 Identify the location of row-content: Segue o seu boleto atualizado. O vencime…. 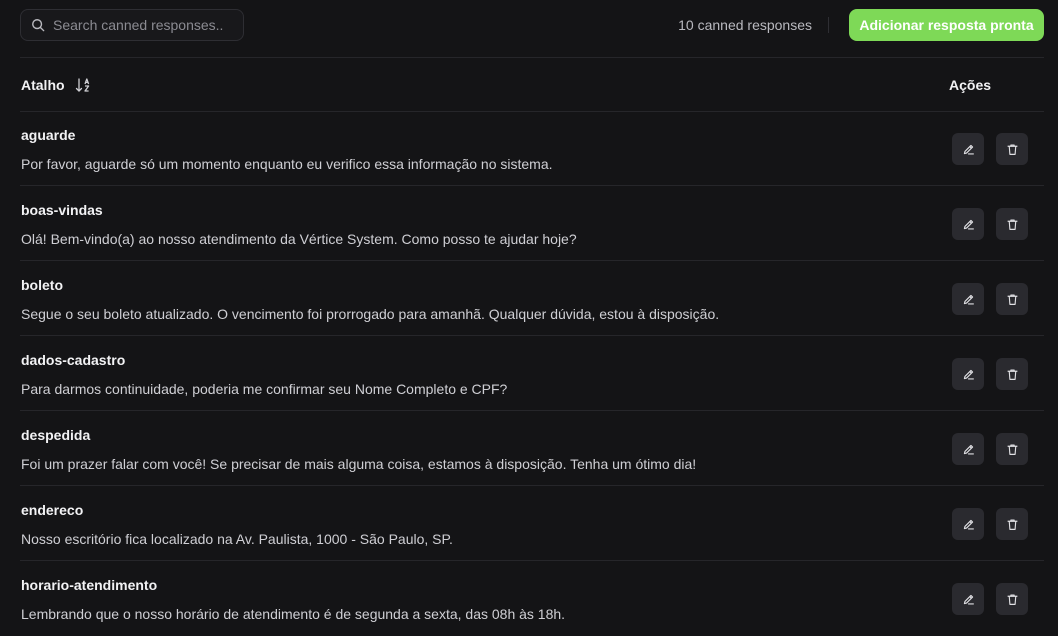
(370, 314).